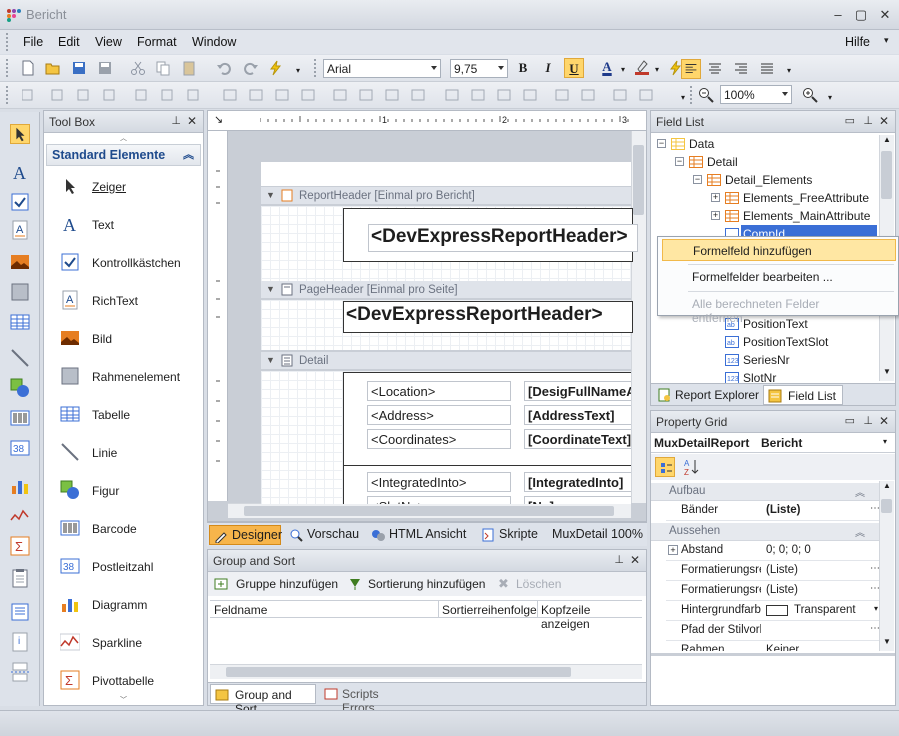 The image size is (899, 736). Describe the element at coordinates (20, 612) in the screenshot. I see `subreport-icon` at that location.